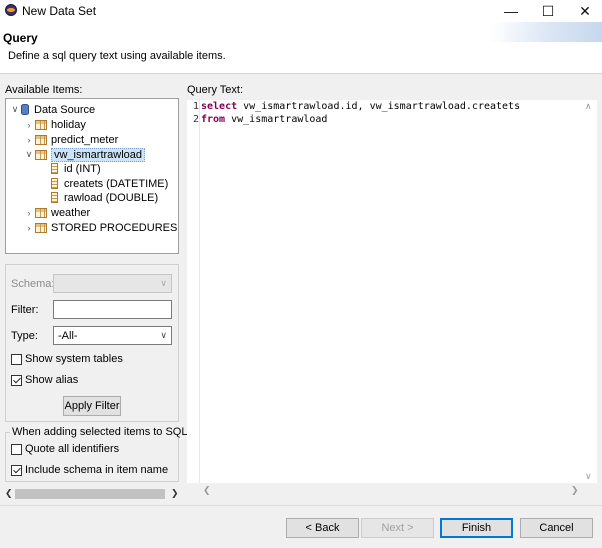 The height and width of the screenshot is (548, 602). I want to click on tree-item-stored-procedures: › STORED PROCEDURES, so click(100, 227).